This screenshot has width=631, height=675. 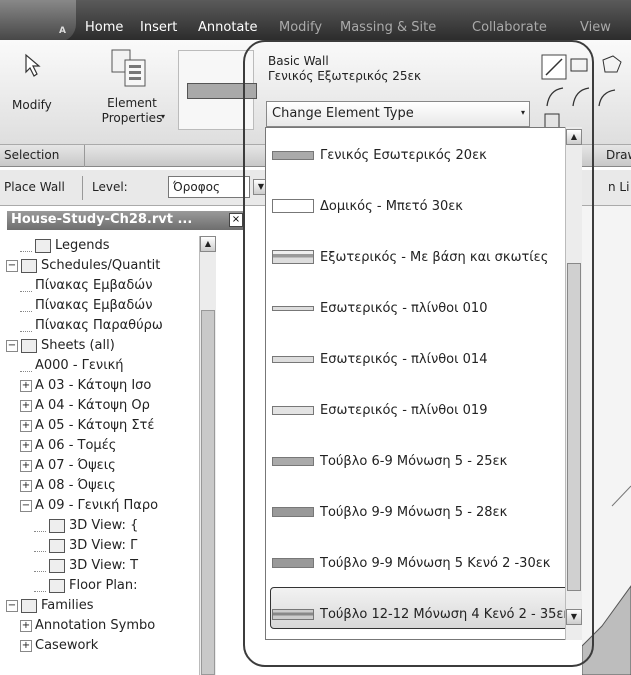 I want to click on dropdown-scroll-thumb, so click(x=574, y=427).